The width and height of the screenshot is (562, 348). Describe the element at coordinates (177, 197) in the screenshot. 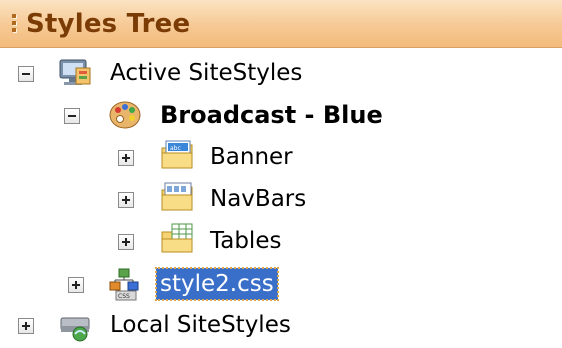

I see `navbars-folder-icon` at that location.